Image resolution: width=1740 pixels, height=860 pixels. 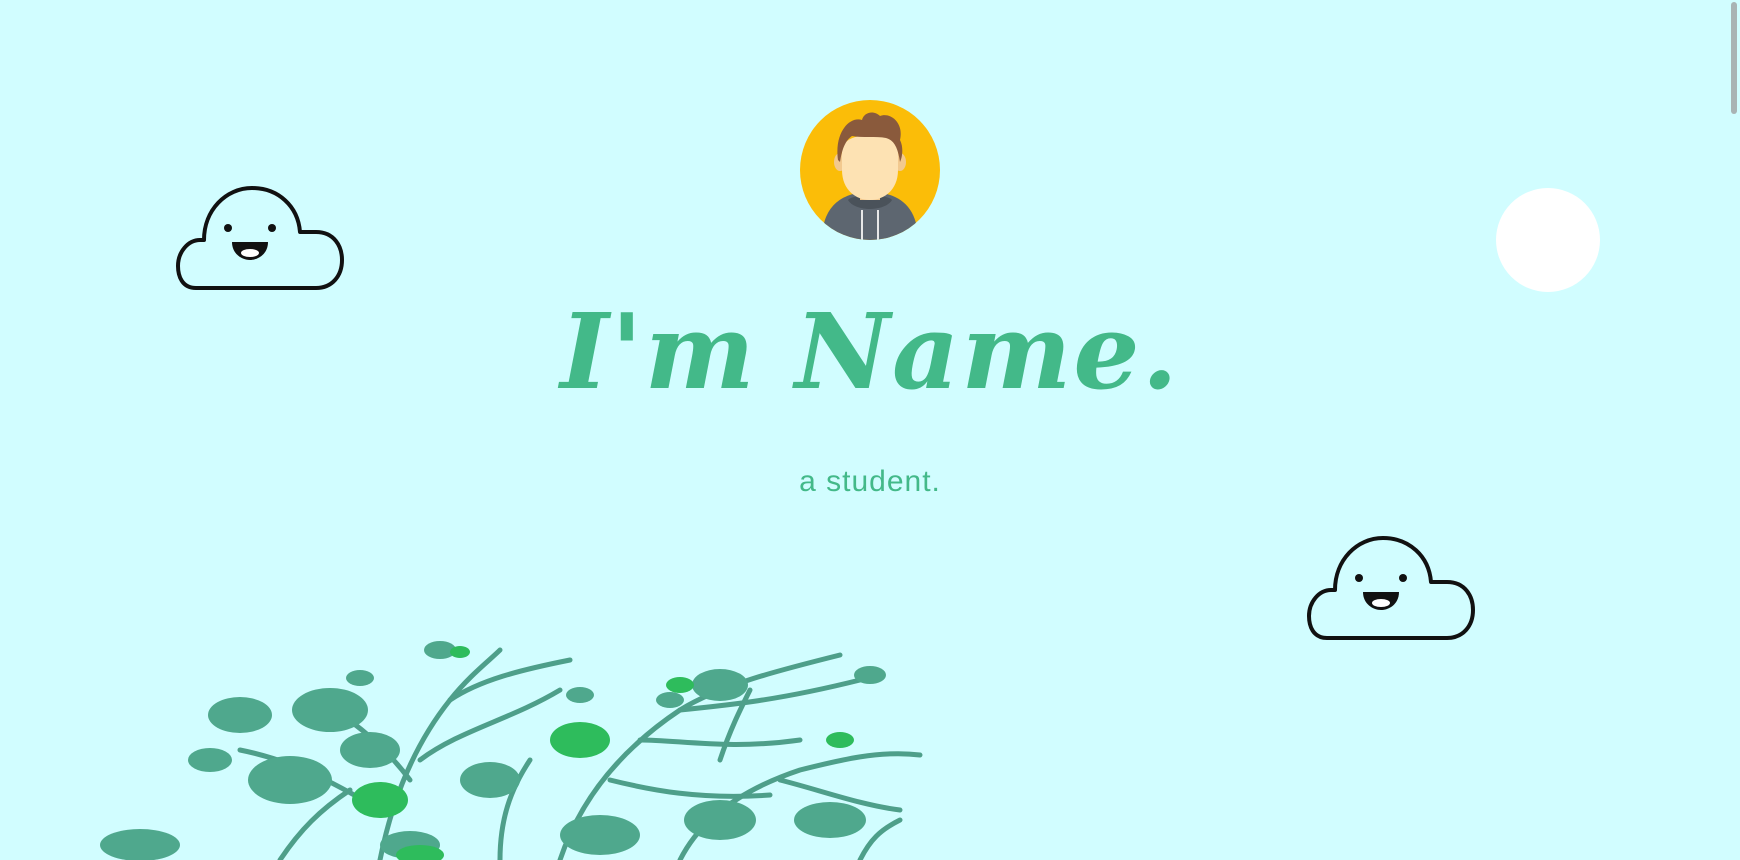 What do you see at coordinates (870, 351) in the screenshot?
I see `page-title: I'm Name.` at bounding box center [870, 351].